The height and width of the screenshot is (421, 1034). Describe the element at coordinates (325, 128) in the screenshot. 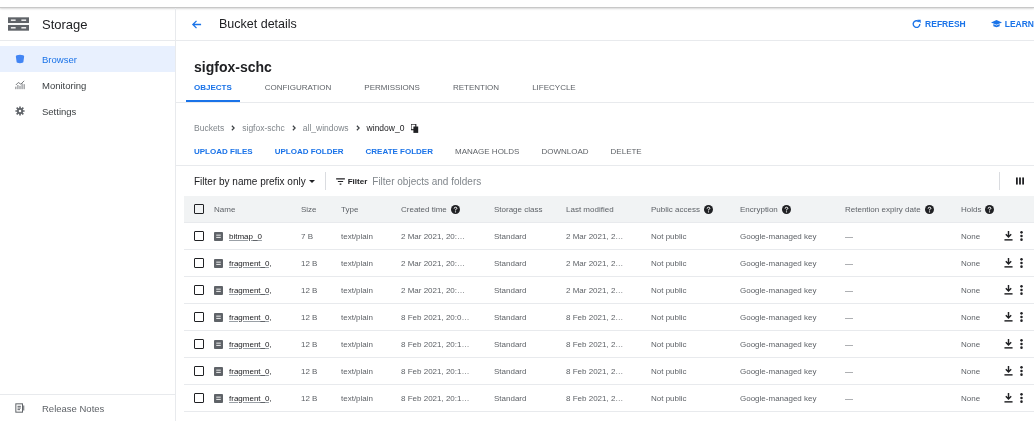

I see `breadcrumb-link: all_windows` at that location.